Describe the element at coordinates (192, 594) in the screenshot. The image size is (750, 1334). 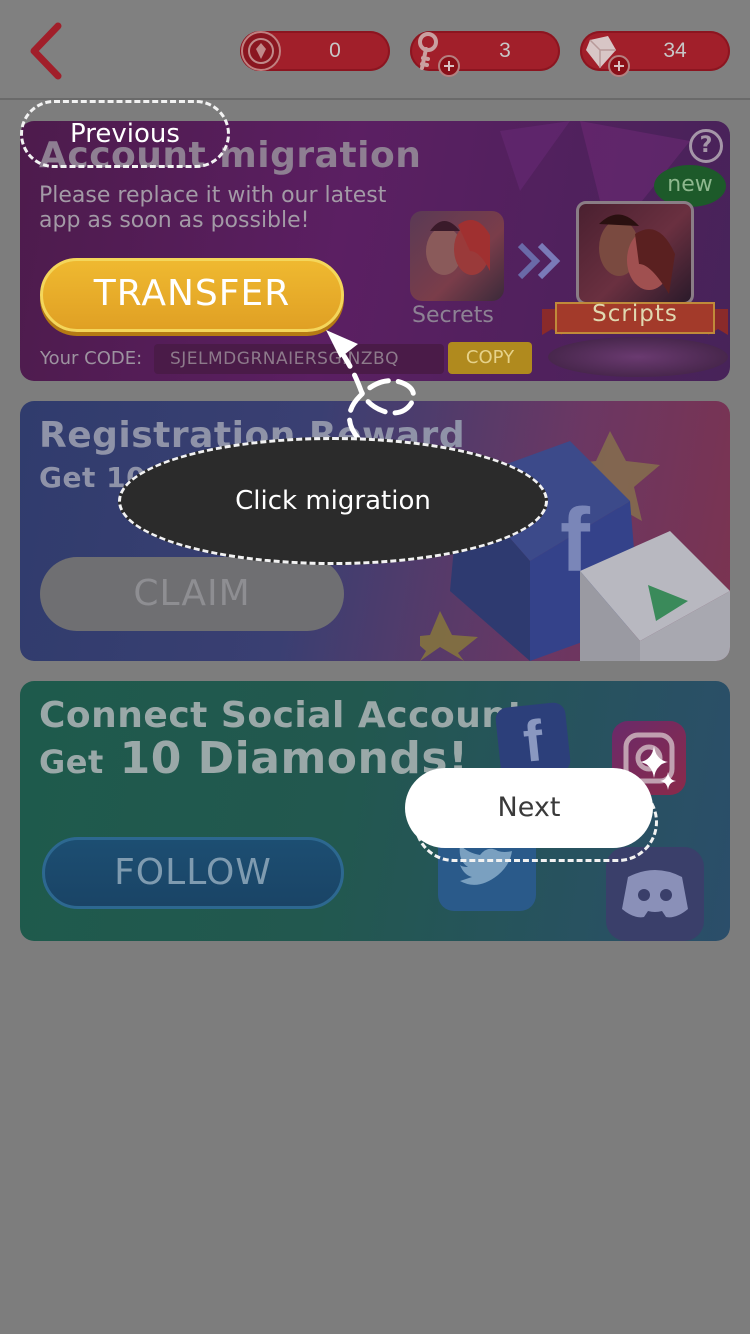
I see `claim-button: CLAIM` at that location.